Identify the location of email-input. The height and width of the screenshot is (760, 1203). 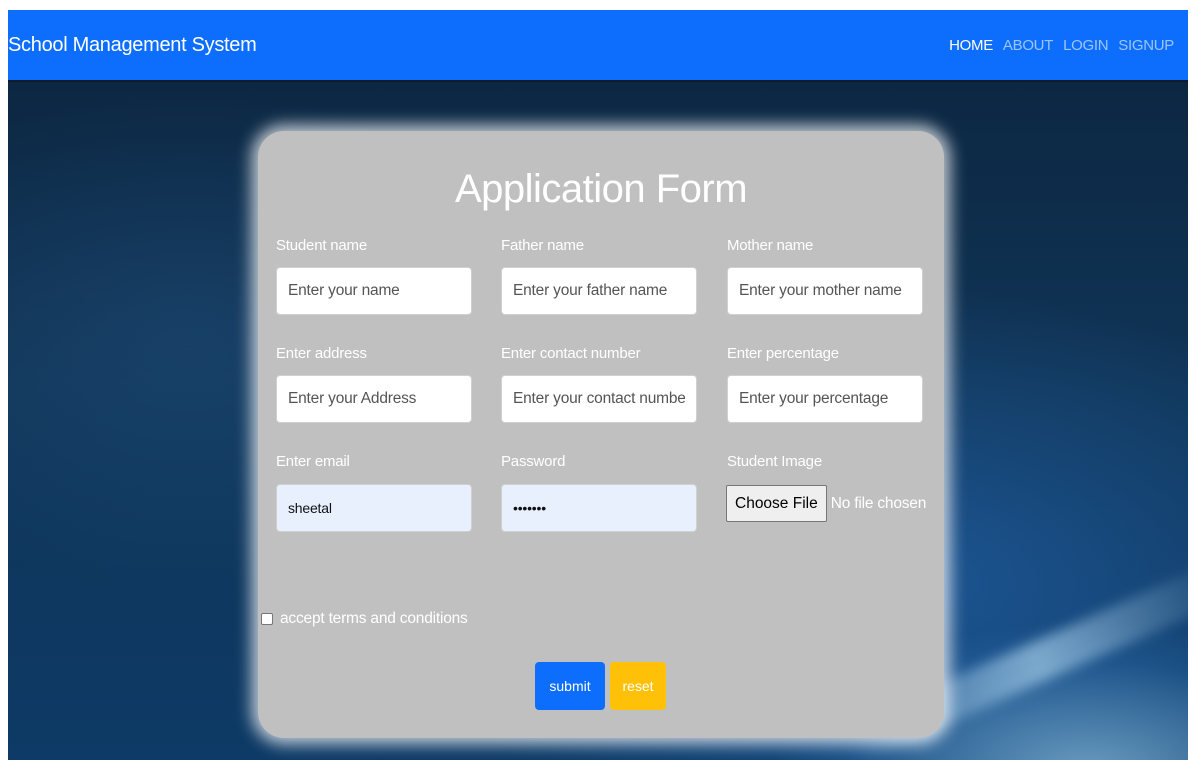
(374, 508).